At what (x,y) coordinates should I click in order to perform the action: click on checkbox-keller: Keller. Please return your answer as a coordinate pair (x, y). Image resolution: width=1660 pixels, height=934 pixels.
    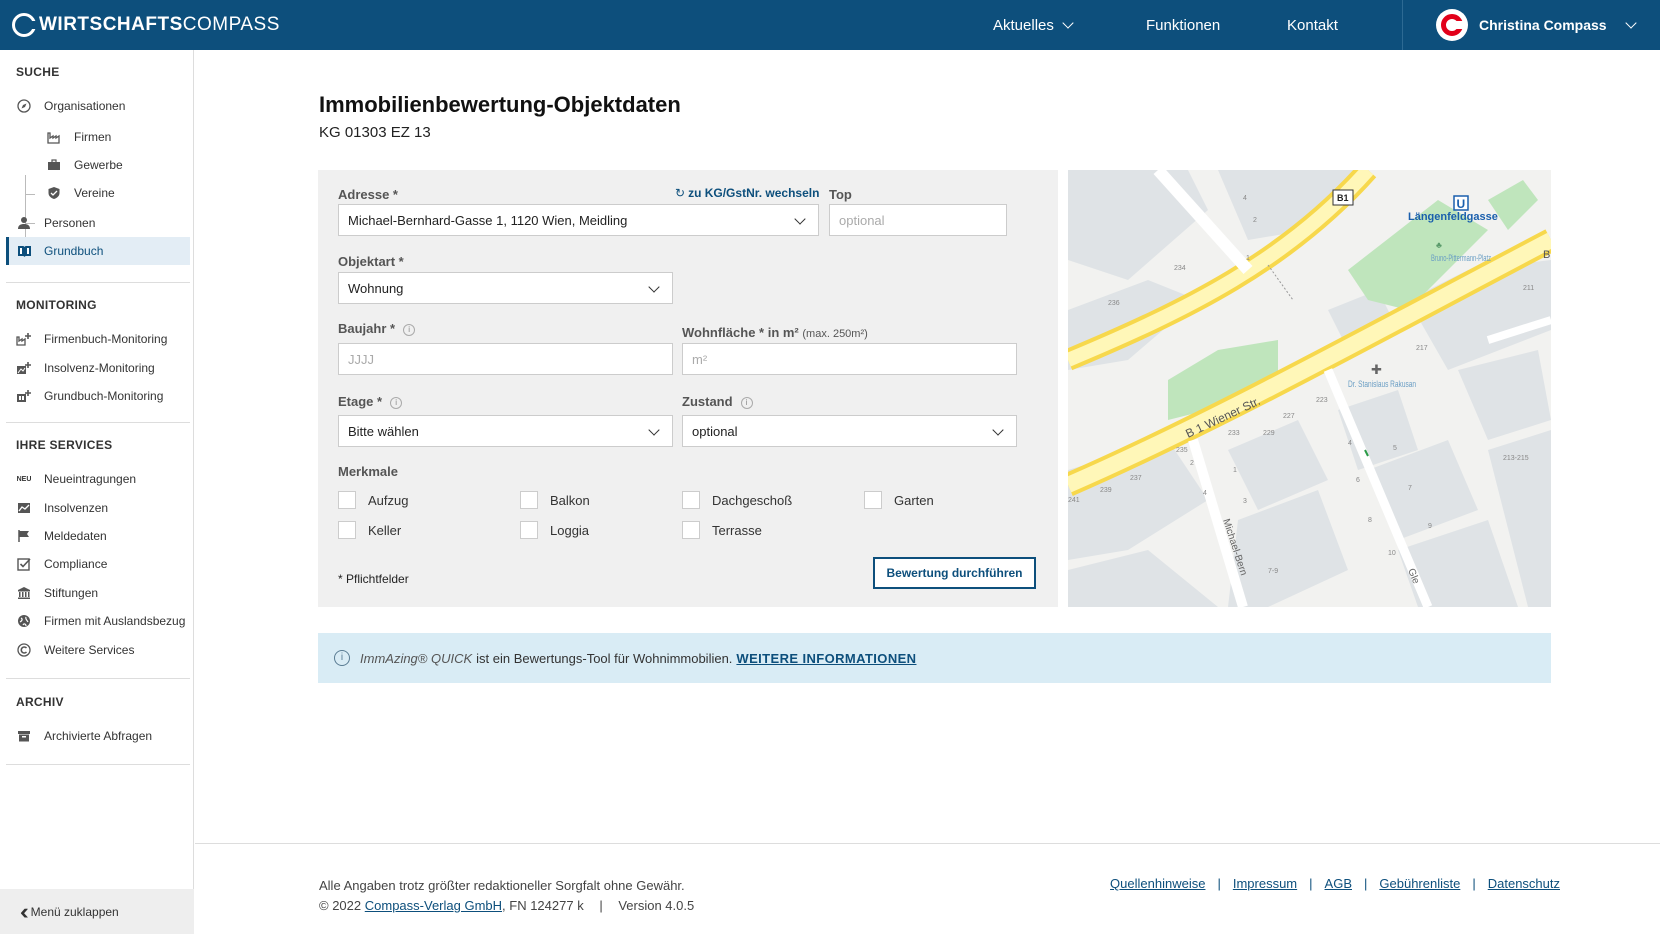
    Looking at the image, I should click on (369, 530).